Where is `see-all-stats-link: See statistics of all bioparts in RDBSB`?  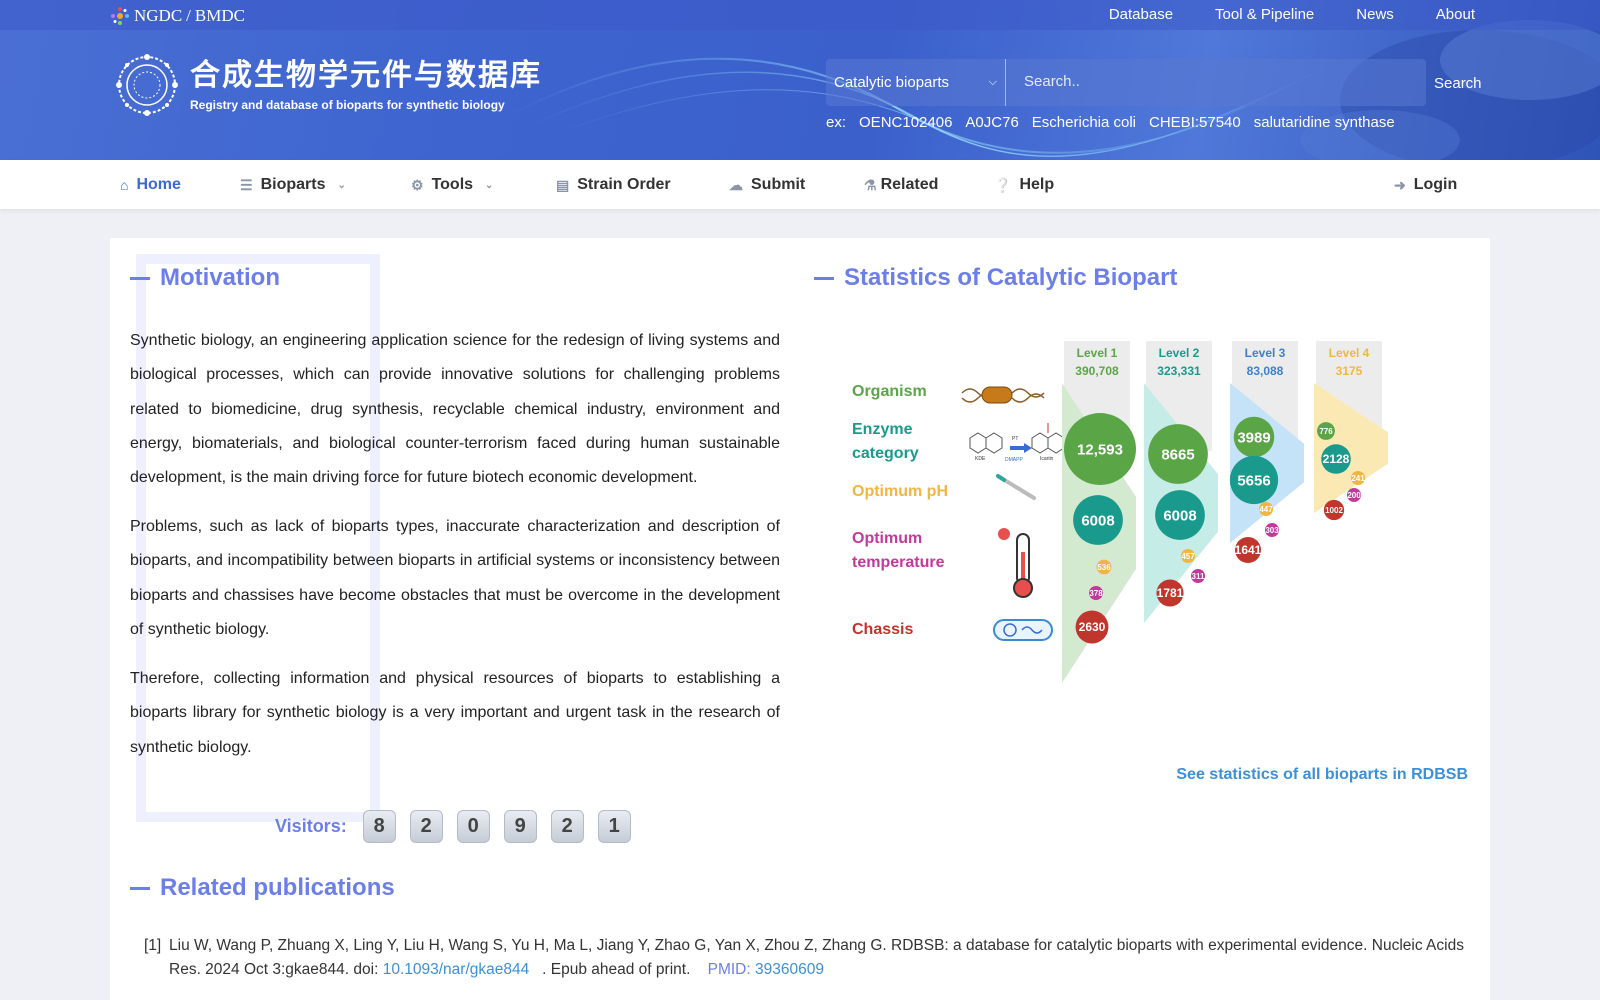
see-all-stats-link: See statistics of all bioparts in RDBSB is located at coordinates (1322, 775).